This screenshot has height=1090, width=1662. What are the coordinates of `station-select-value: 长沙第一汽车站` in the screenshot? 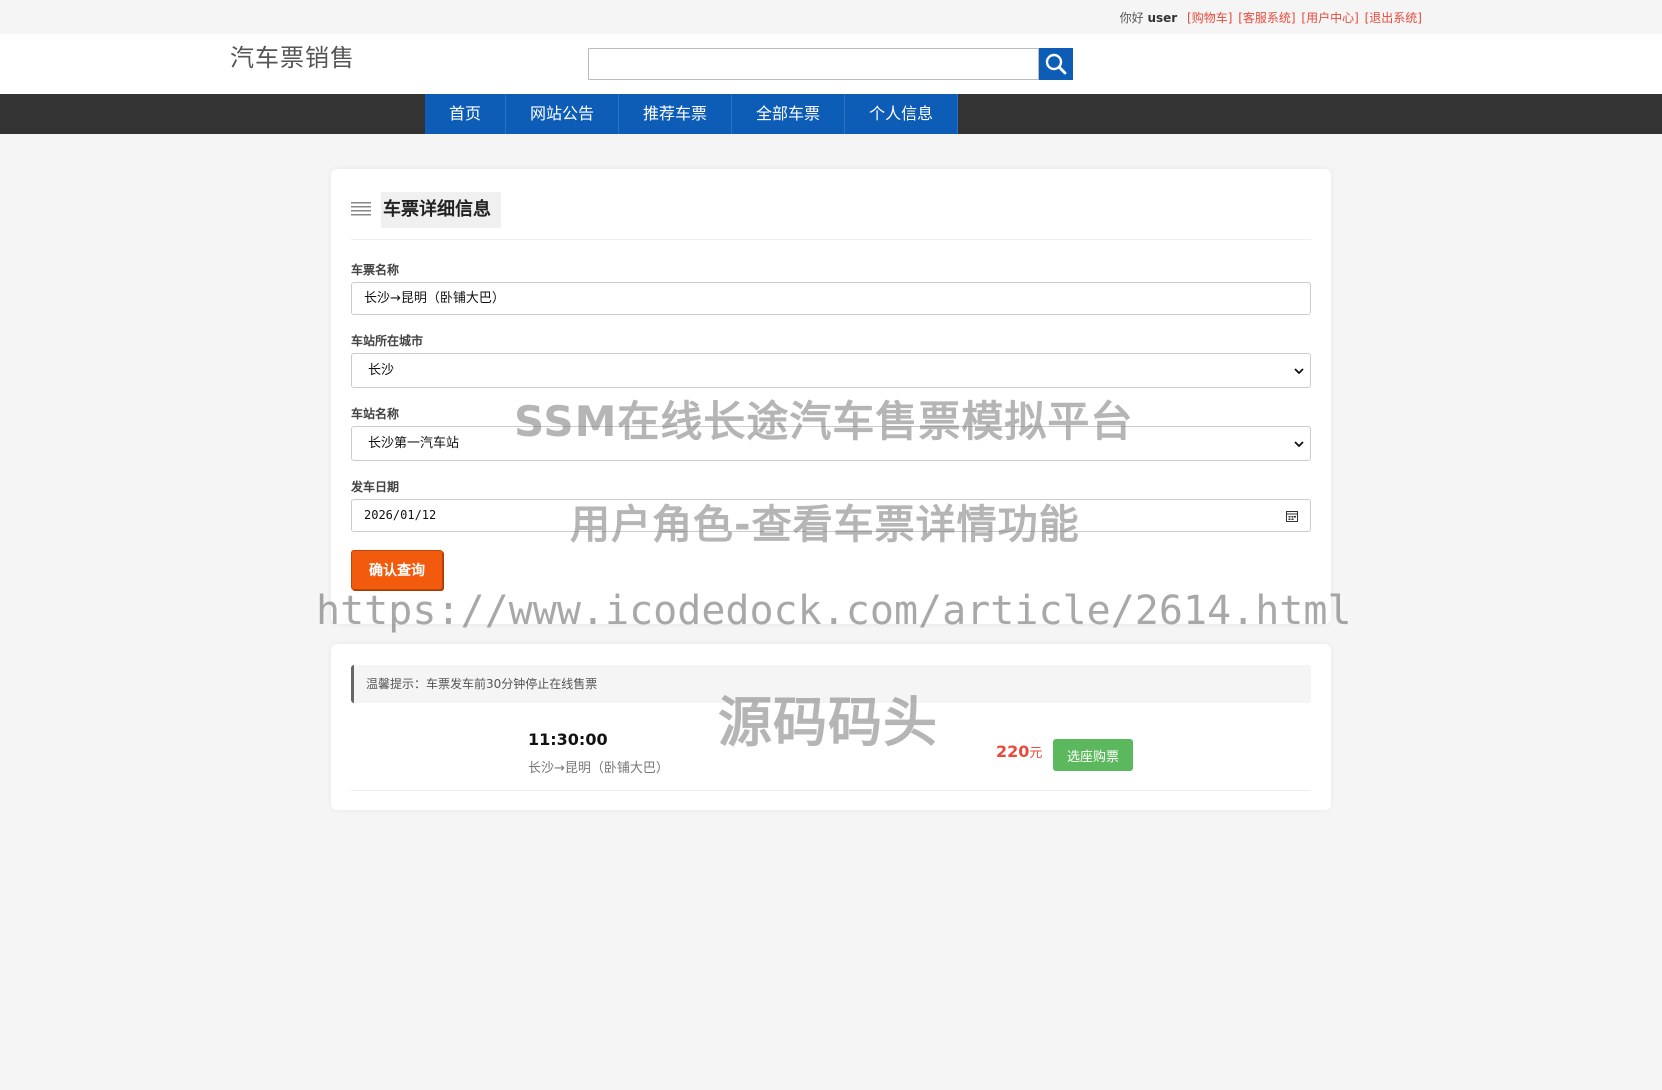 It's located at (414, 443).